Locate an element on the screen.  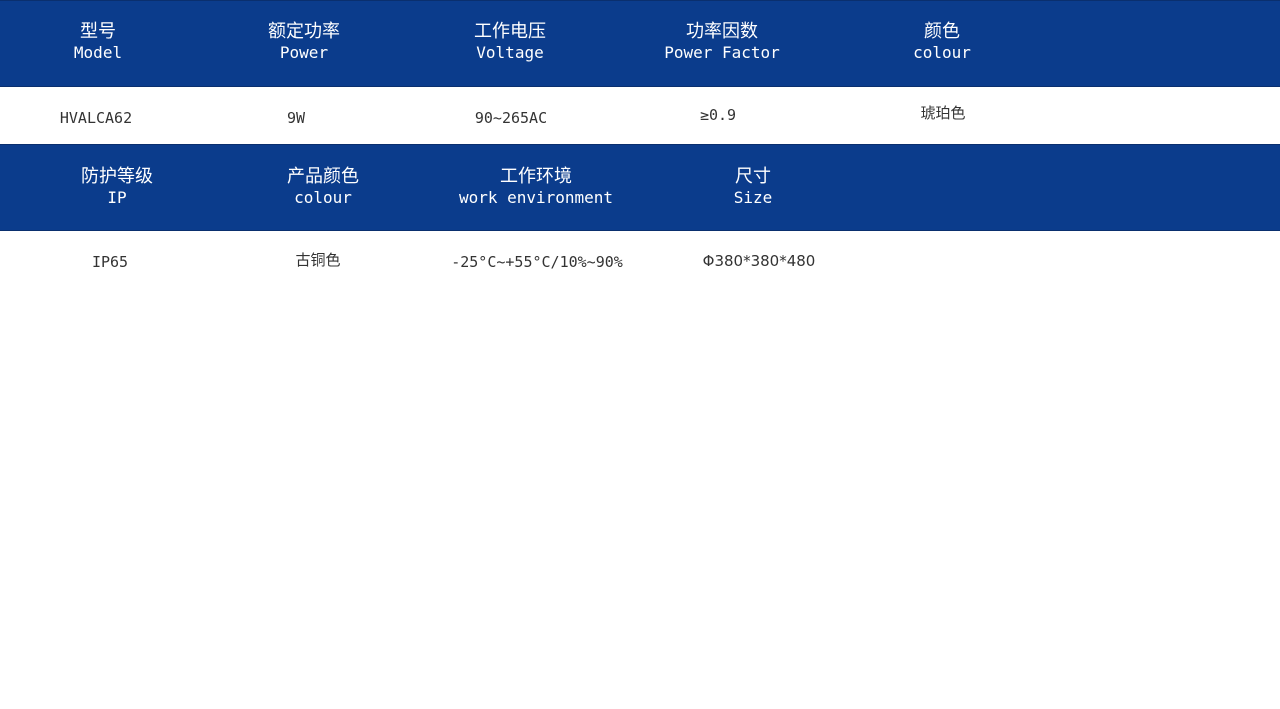
header-power-en: Power is located at coordinates (304, 52).